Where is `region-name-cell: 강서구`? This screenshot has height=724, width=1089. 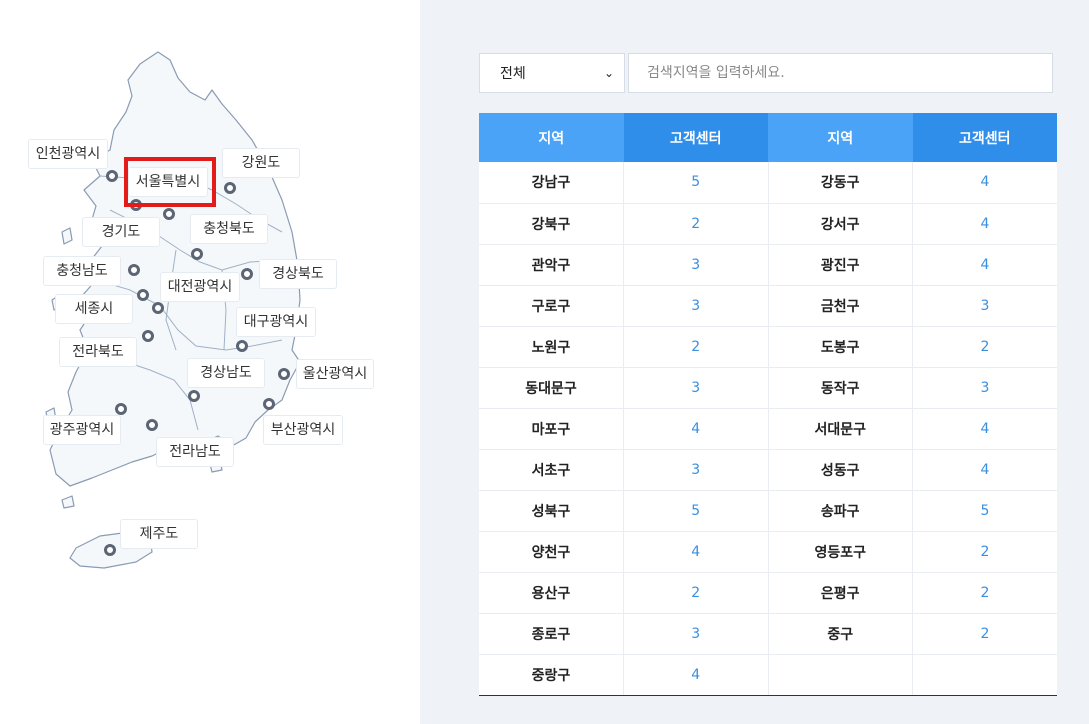 region-name-cell: 강서구 is located at coordinates (840, 224).